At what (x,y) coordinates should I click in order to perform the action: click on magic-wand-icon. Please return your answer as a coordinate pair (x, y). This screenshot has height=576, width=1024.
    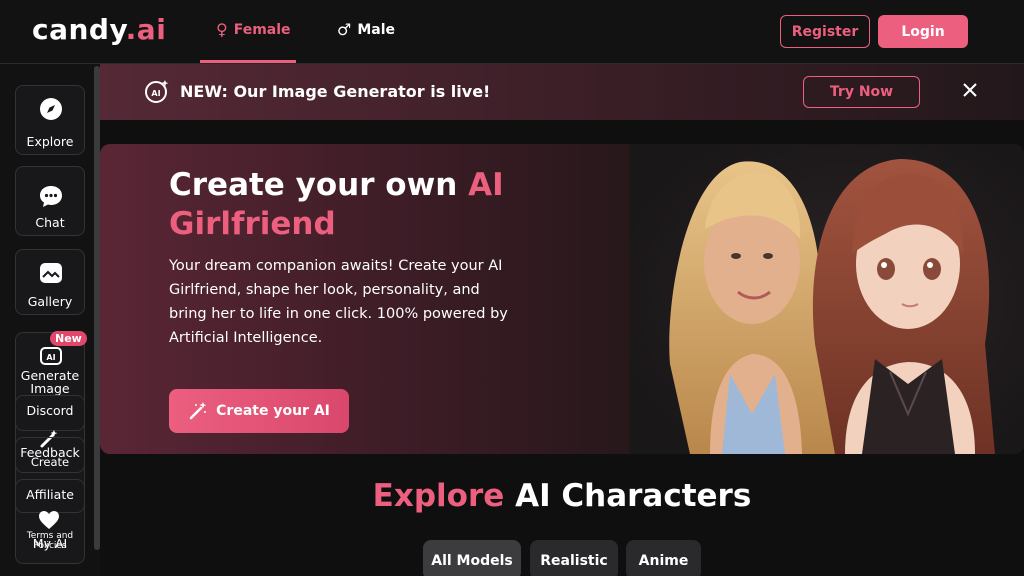
    Looking at the image, I should click on (198, 411).